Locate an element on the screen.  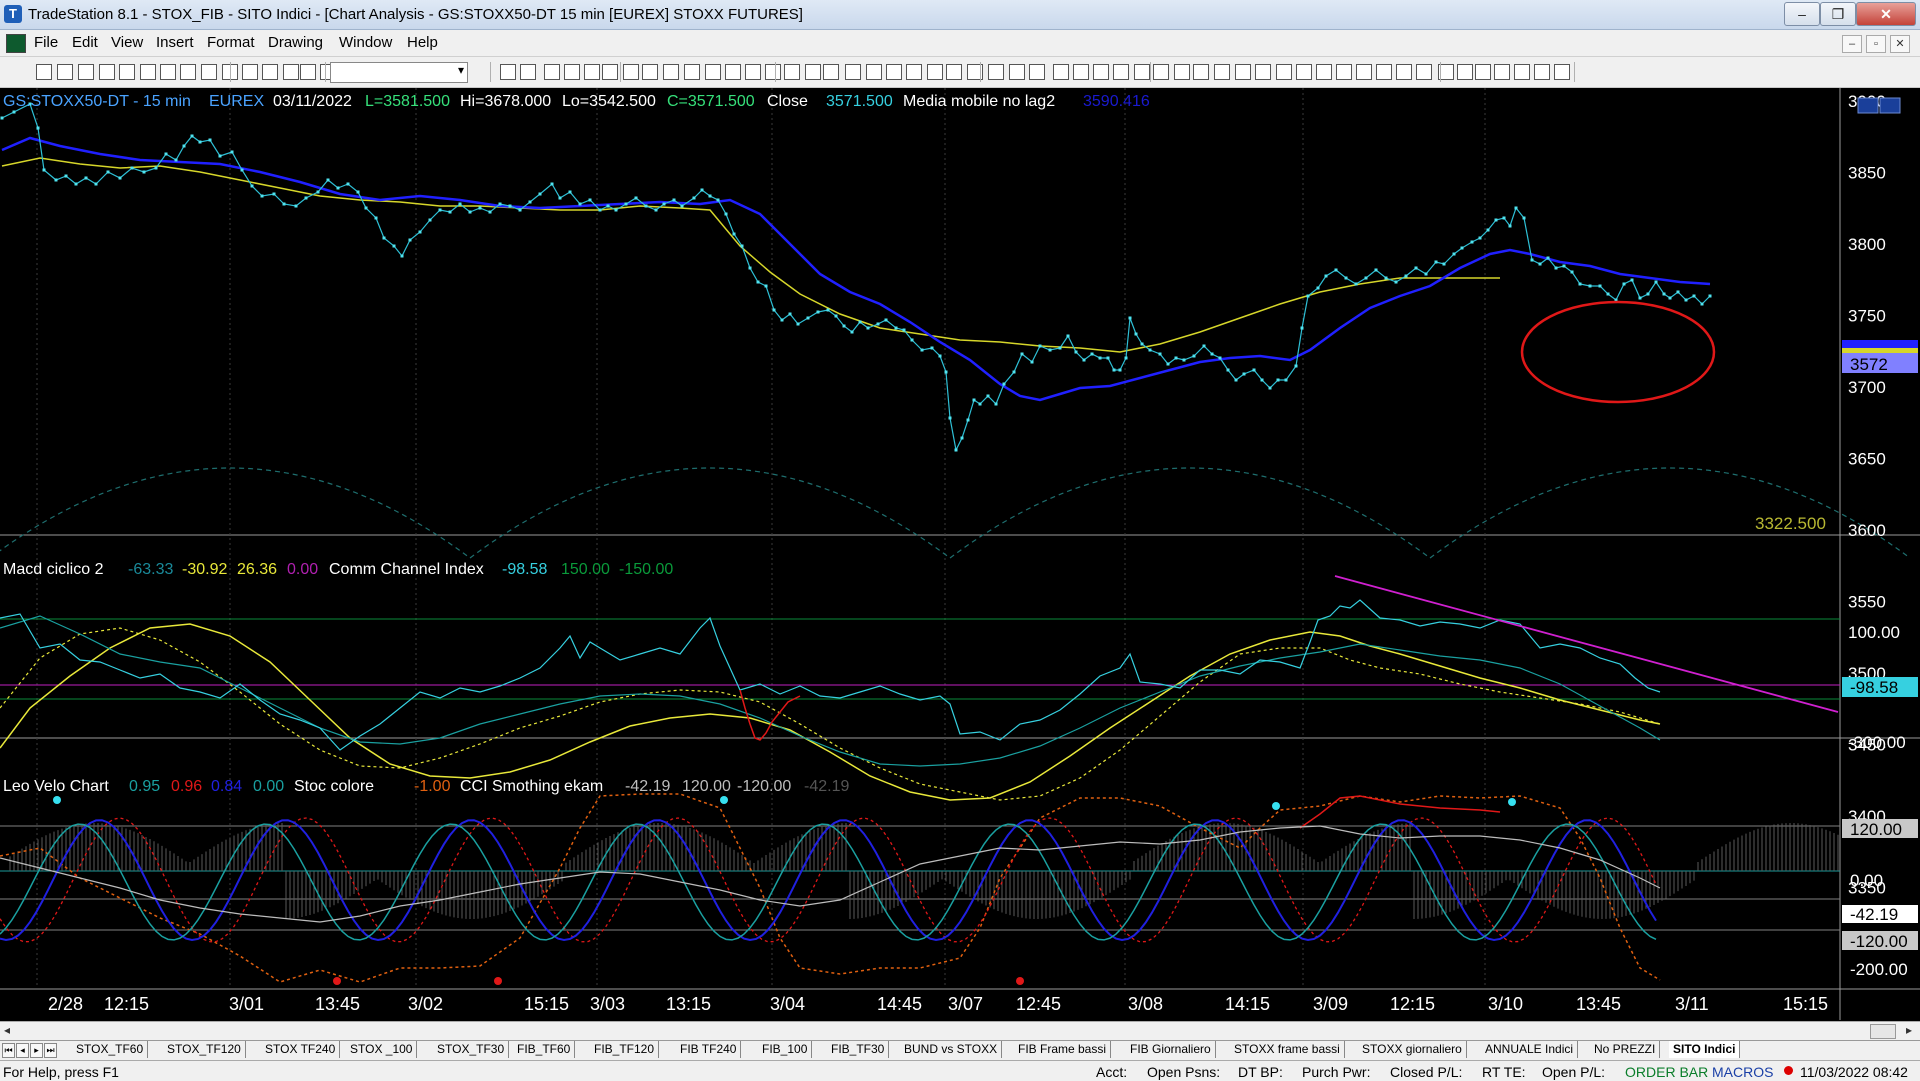
tab-first-arrow: ⏮ is located at coordinates (8, 1050).